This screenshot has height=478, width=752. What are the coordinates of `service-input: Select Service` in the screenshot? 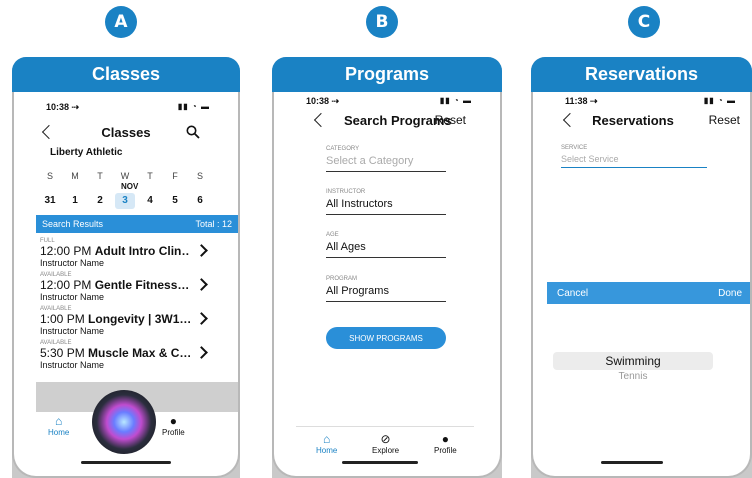 It's located at (634, 159).